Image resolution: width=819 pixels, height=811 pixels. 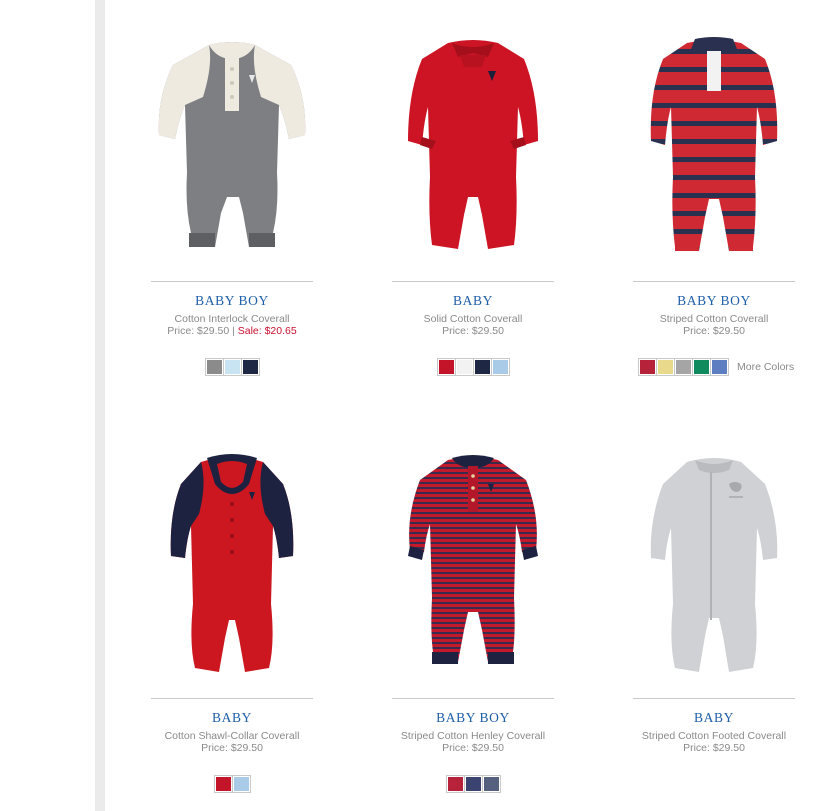 I want to click on color-swatches: More Colors, so click(x=720, y=367).